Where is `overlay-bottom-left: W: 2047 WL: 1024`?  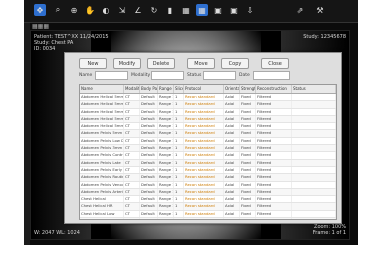
overlay-bottom-left: W: 2047 WL: 1024 is located at coordinates (57, 233).